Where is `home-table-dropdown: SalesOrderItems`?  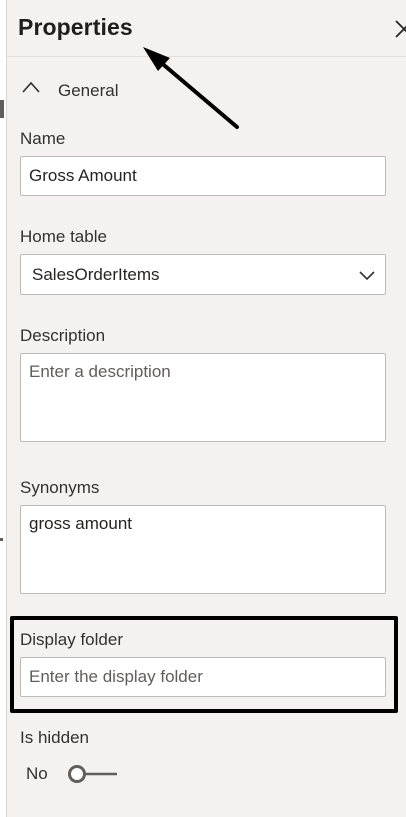 home-table-dropdown: SalesOrderItems is located at coordinates (203, 274).